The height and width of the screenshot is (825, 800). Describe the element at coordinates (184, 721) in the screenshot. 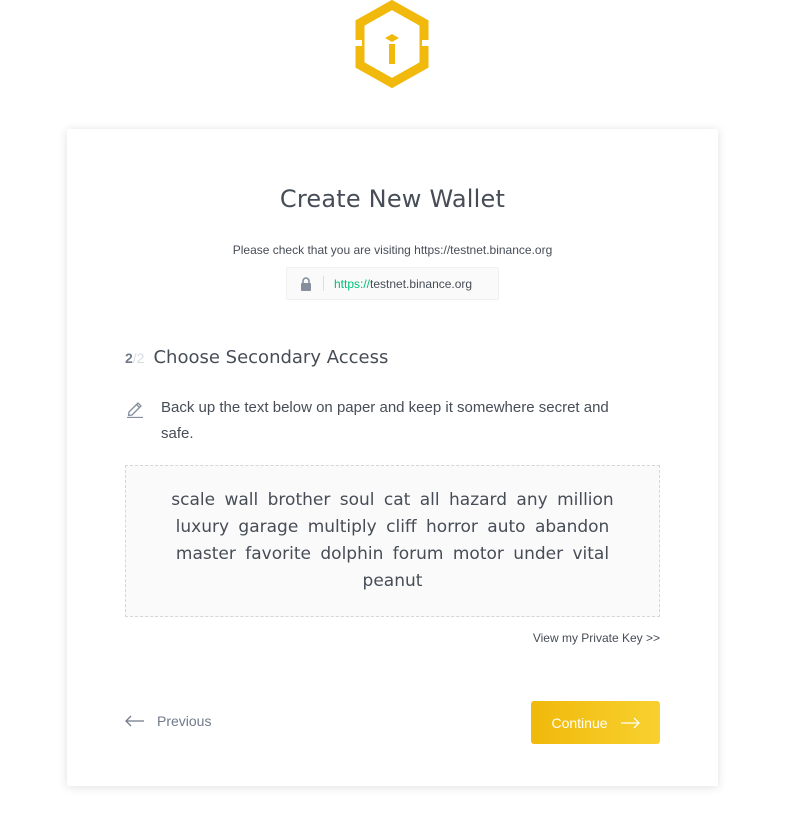

I see `previous-label: Previous` at that location.